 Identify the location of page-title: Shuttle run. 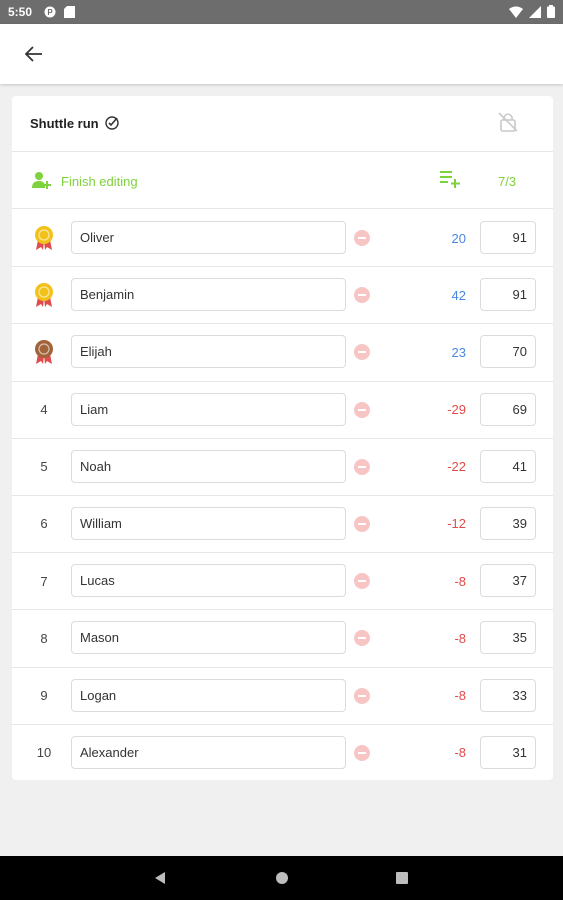
(64, 123).